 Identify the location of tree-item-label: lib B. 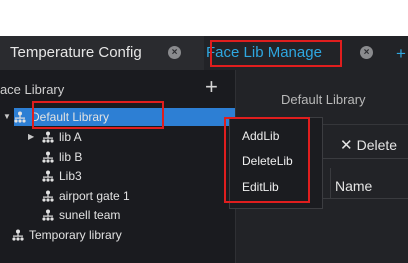
(71, 157).